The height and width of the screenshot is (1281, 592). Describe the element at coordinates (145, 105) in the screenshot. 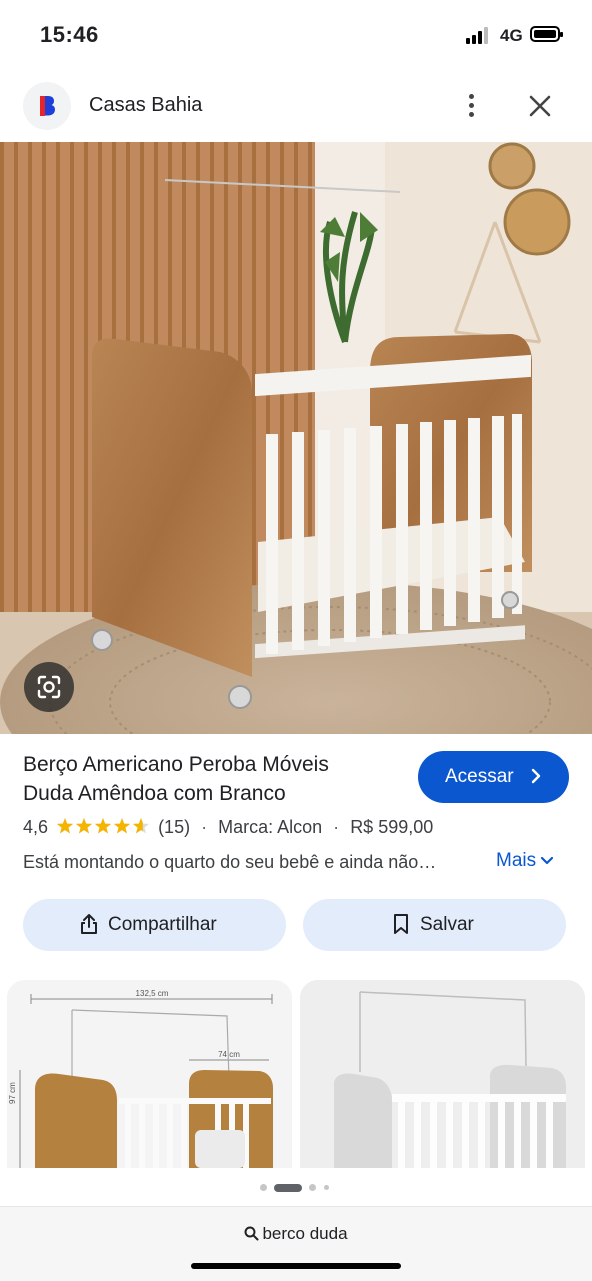

I see `site-name: Casas Bahia` at that location.